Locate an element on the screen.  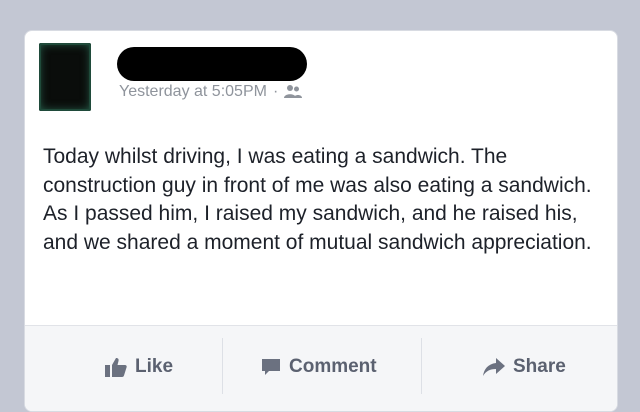
like-label: Like is located at coordinates (154, 366).